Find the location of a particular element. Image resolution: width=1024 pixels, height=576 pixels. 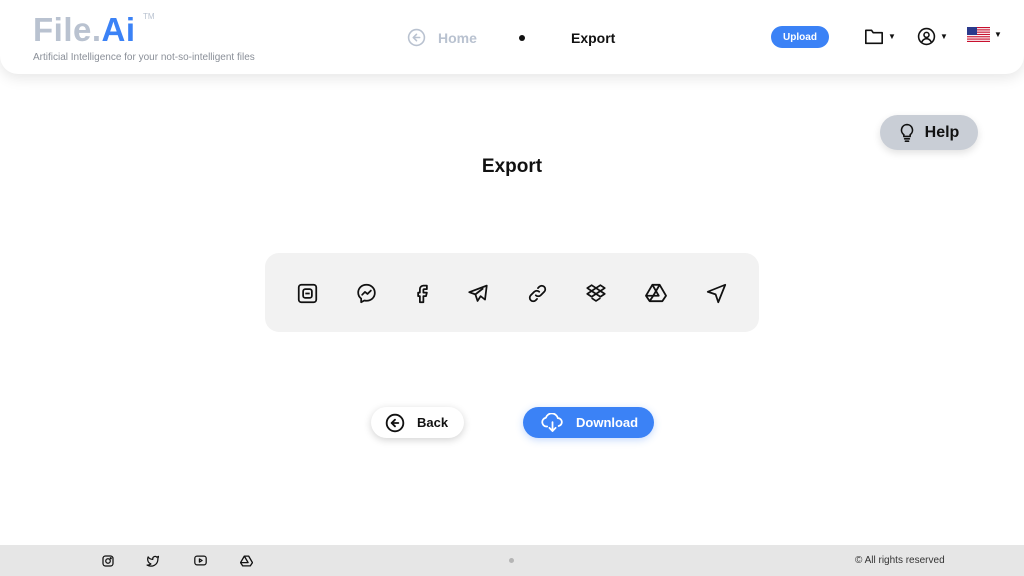

blogger-icon is located at coordinates (307, 293).